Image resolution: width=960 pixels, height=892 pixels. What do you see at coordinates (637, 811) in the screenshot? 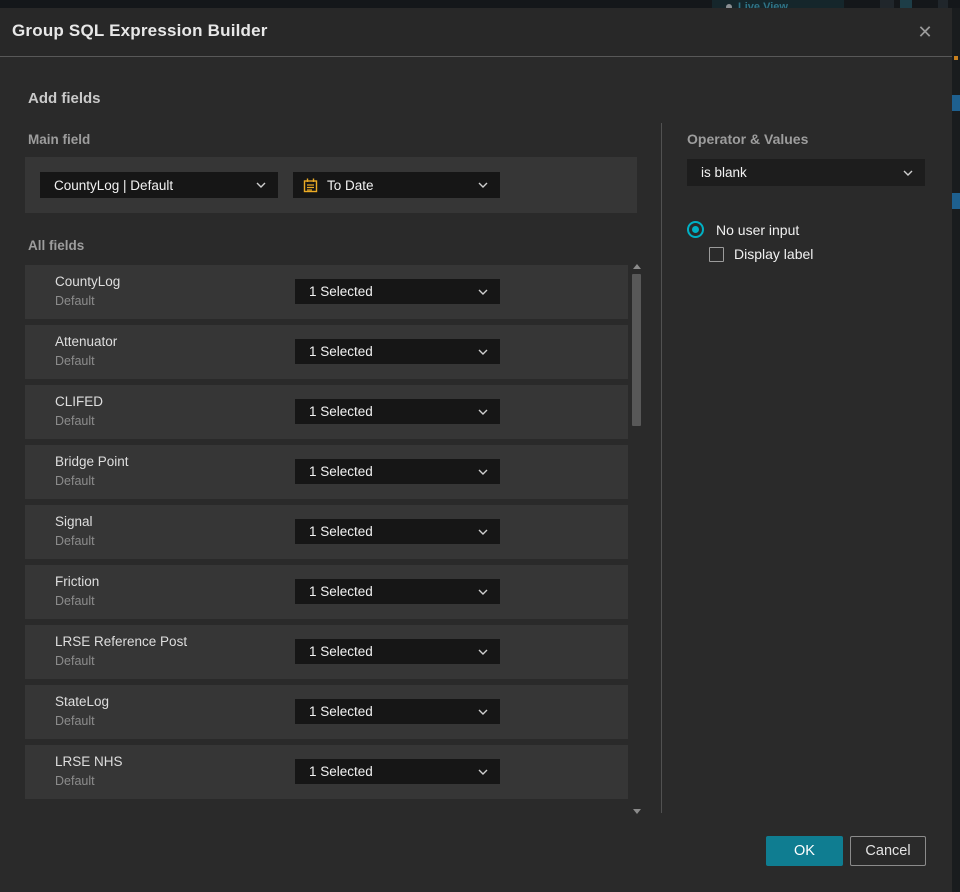
I see `scrollbar-down-arrow-icon` at bounding box center [637, 811].